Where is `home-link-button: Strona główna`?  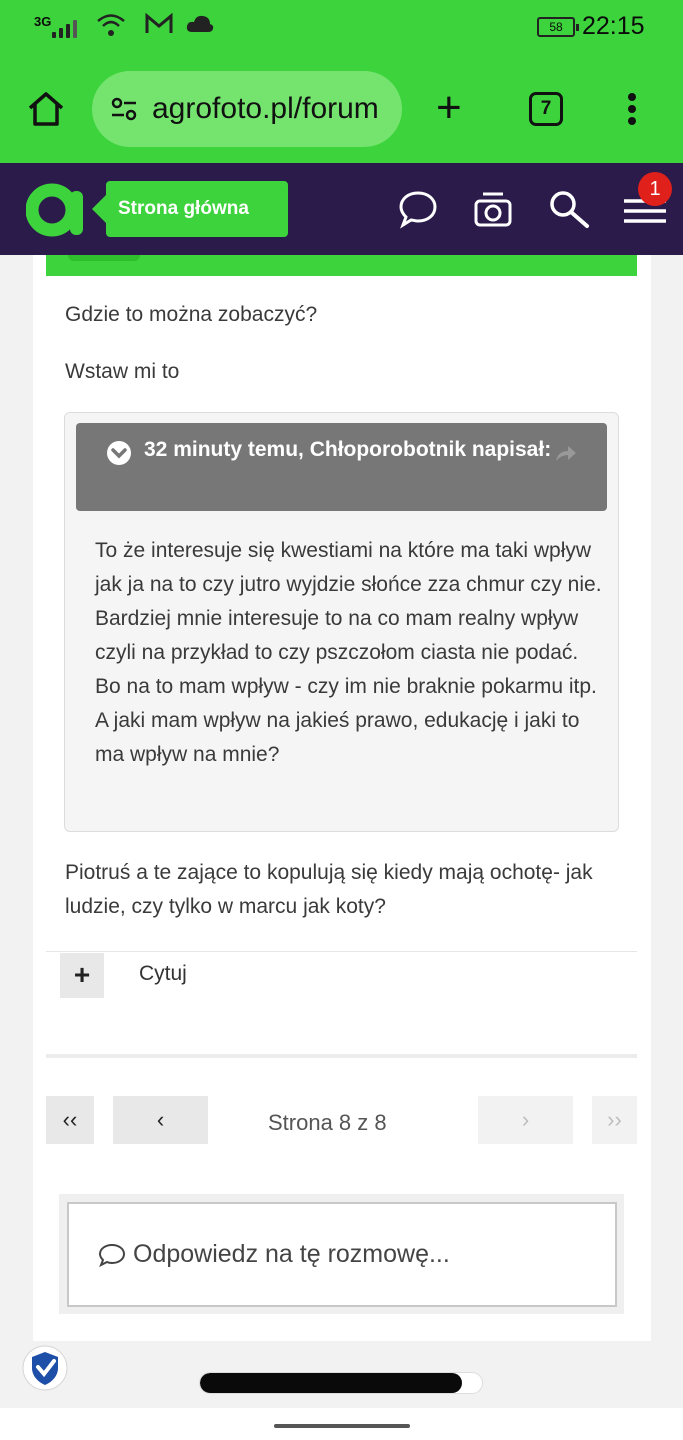
home-link-button: Strona główna is located at coordinates (190, 209).